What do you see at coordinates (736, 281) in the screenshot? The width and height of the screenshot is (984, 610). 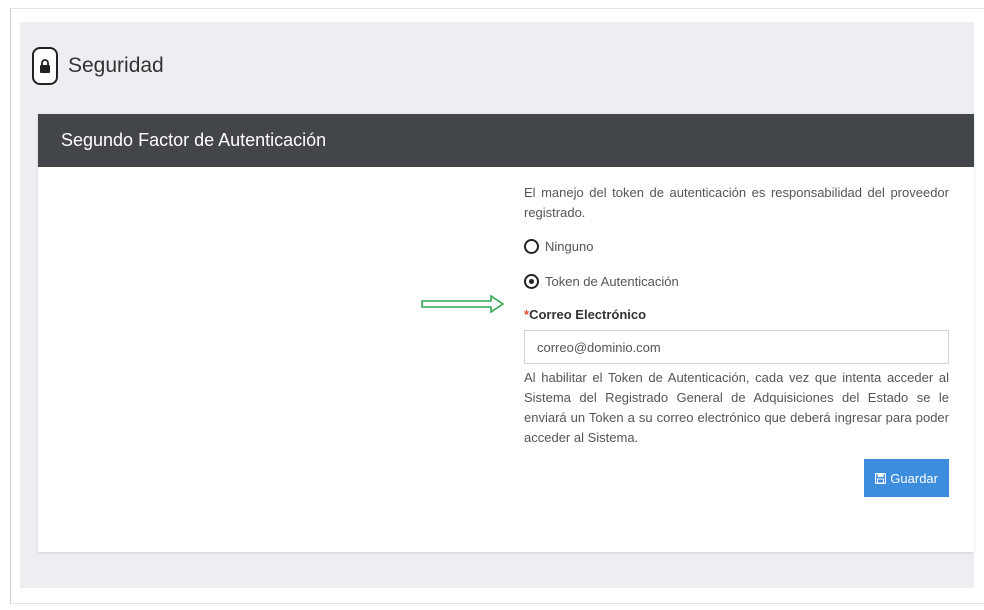 I see `radio-option-token: Token de Autenticación` at bounding box center [736, 281].